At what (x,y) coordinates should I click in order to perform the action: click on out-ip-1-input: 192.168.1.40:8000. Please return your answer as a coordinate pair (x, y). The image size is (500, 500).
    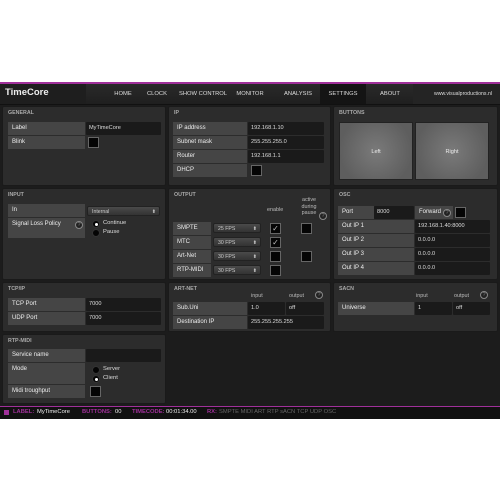
    Looking at the image, I should click on (452, 226).